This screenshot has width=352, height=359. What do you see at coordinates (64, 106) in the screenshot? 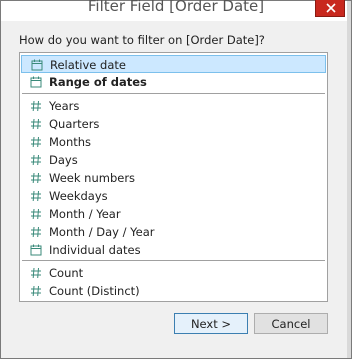
I see `list-item-label: Years` at bounding box center [64, 106].